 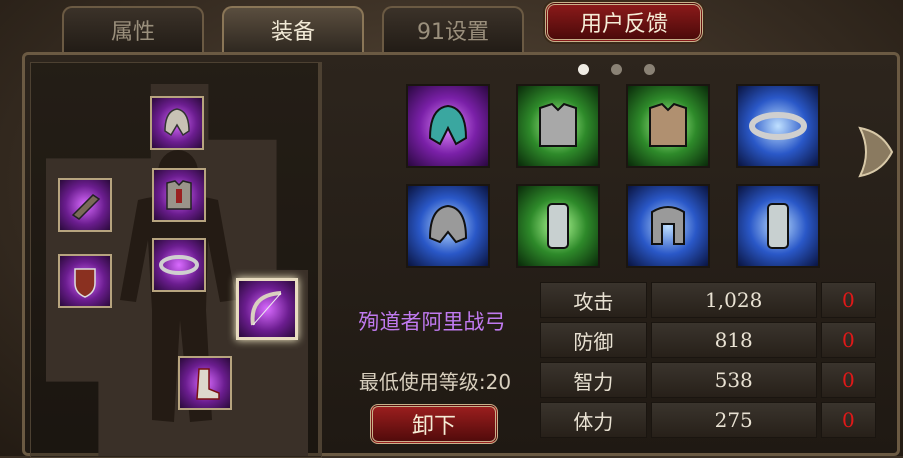 I want to click on tab-91-settings: 91设置, so click(x=453, y=29).